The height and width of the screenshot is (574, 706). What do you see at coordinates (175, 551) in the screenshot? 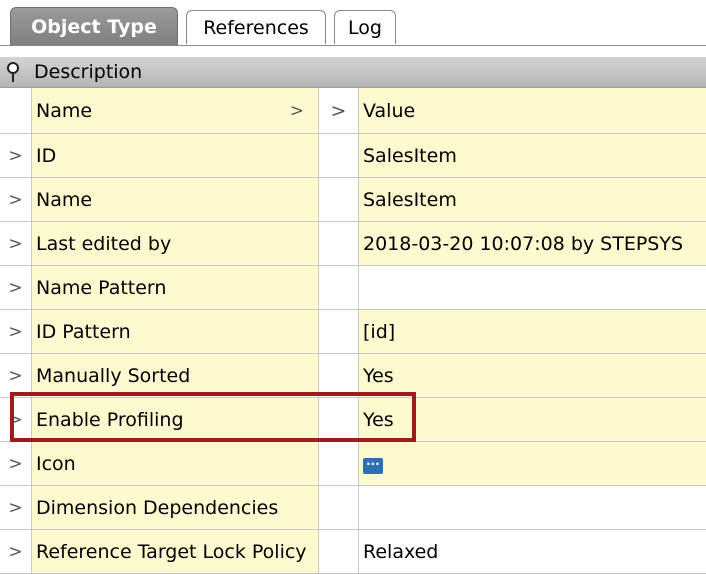
I see `property-name: Reference Target Lock Policy` at bounding box center [175, 551].